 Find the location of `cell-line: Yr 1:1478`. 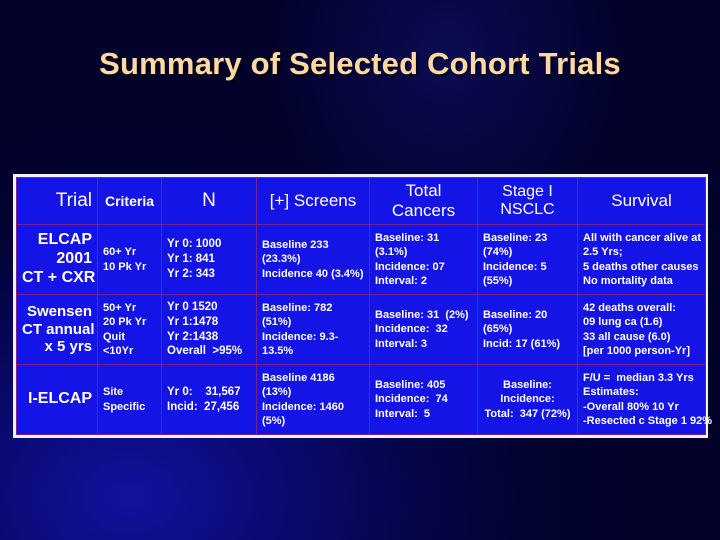

cell-line: Yr 1:1478 is located at coordinates (193, 321).